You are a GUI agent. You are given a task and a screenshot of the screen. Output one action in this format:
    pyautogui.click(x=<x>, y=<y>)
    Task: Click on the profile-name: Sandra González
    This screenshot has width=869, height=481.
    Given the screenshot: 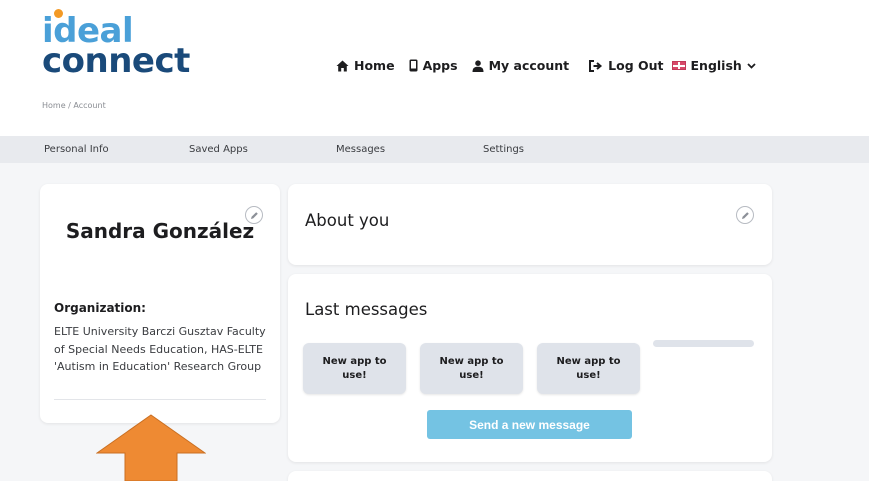 What is the action you would take?
    pyautogui.click(x=160, y=231)
    